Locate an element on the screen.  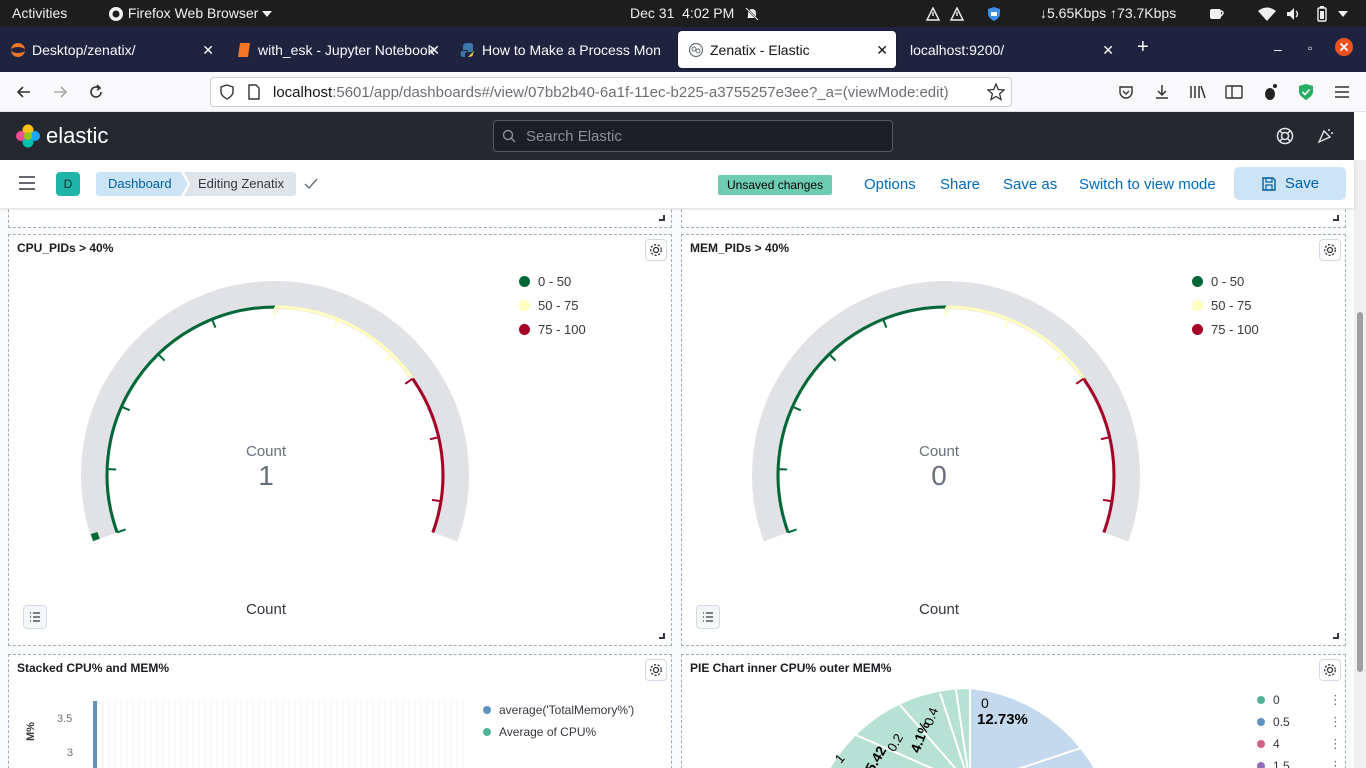
sidebar-icon is located at coordinates (1234, 92).